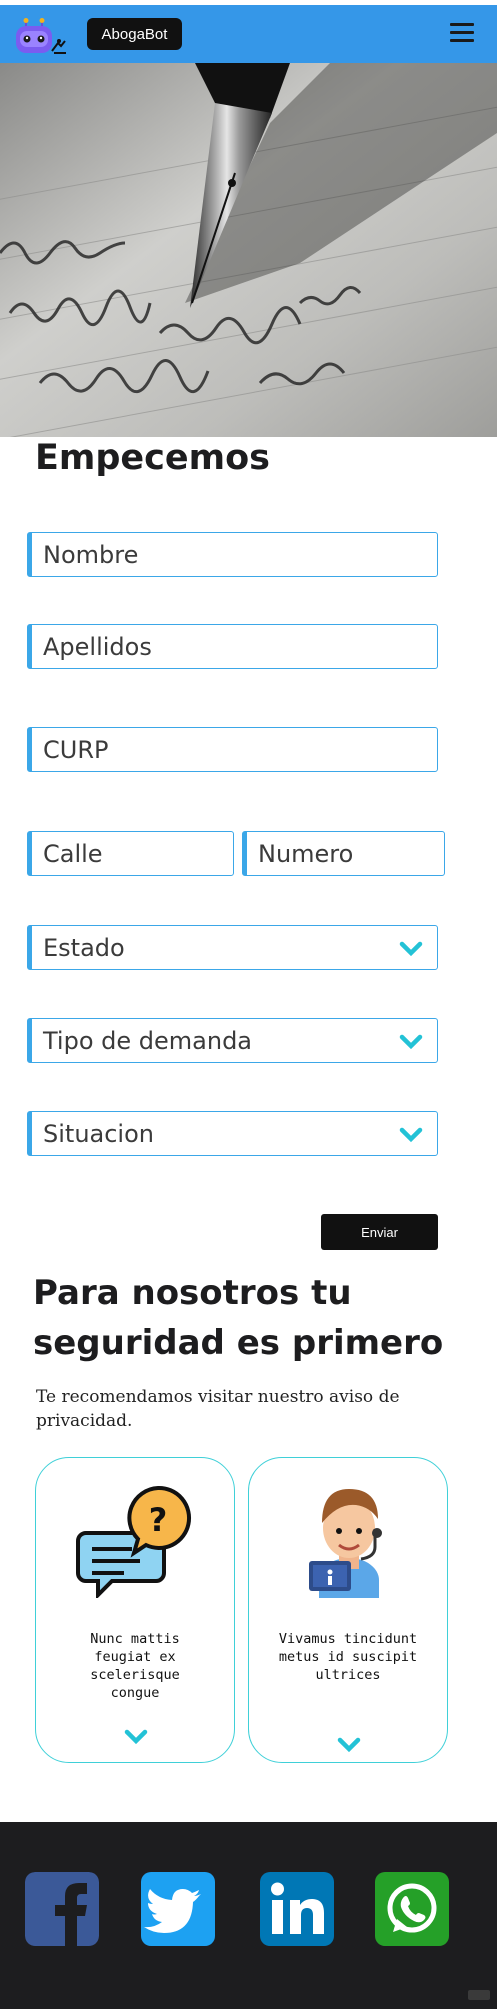 This screenshot has width=497, height=2009. Describe the element at coordinates (91, 554) in the screenshot. I see `nombre-placeholder: Nombre` at that location.